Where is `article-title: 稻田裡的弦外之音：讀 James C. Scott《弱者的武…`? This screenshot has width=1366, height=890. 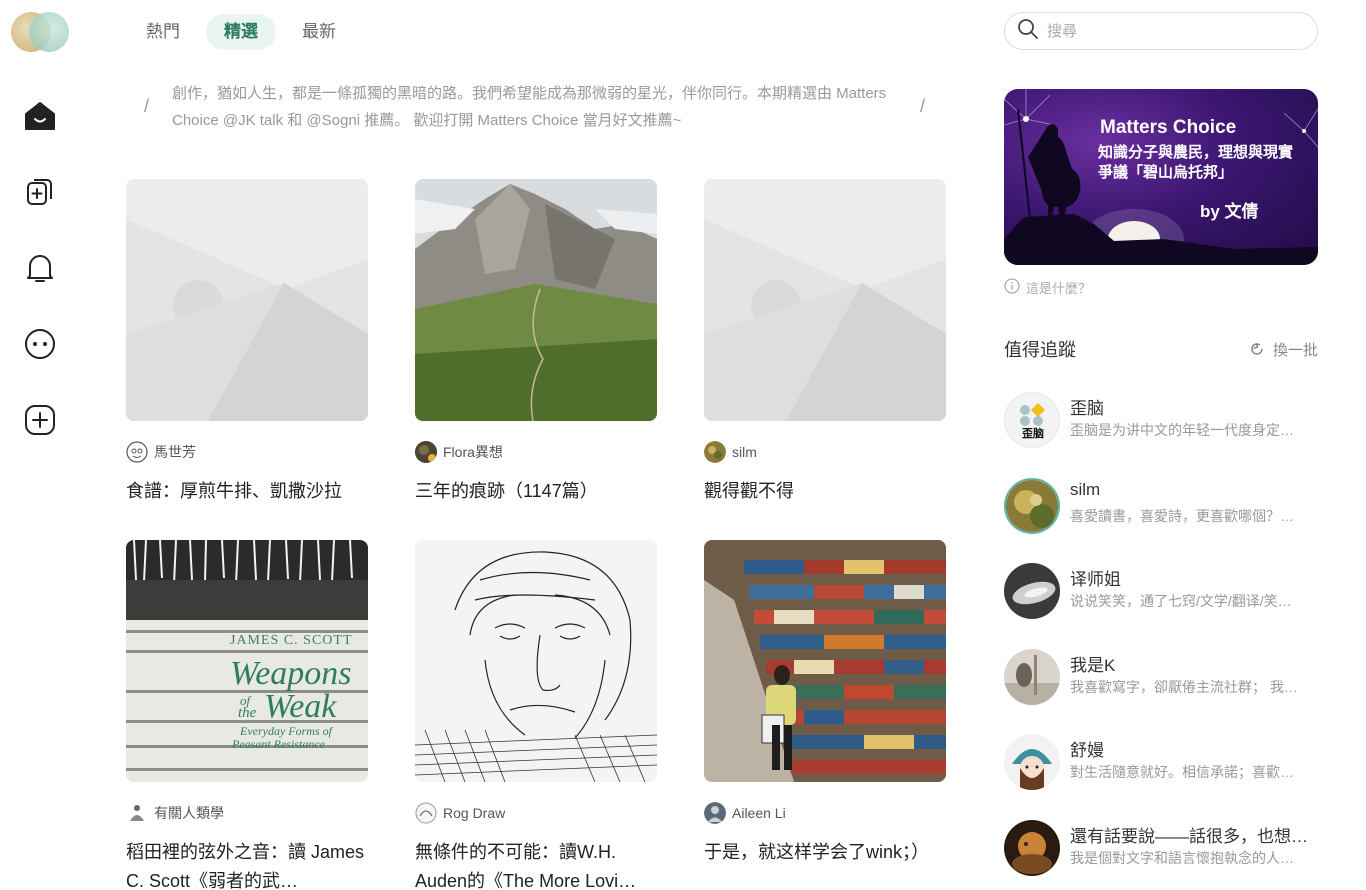 article-title: 稻田裡的弦外之音：讀 James C. Scott《弱者的武… is located at coordinates (247, 864).